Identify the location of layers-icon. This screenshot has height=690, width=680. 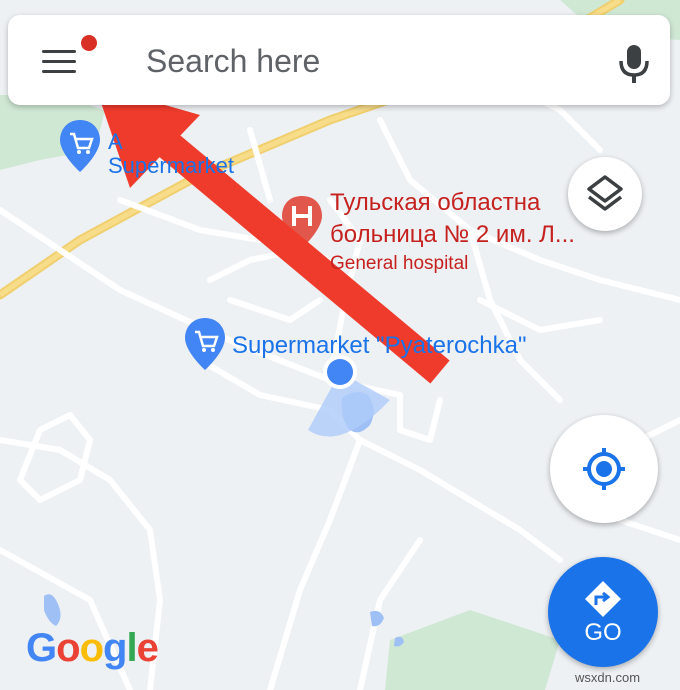
(605, 193).